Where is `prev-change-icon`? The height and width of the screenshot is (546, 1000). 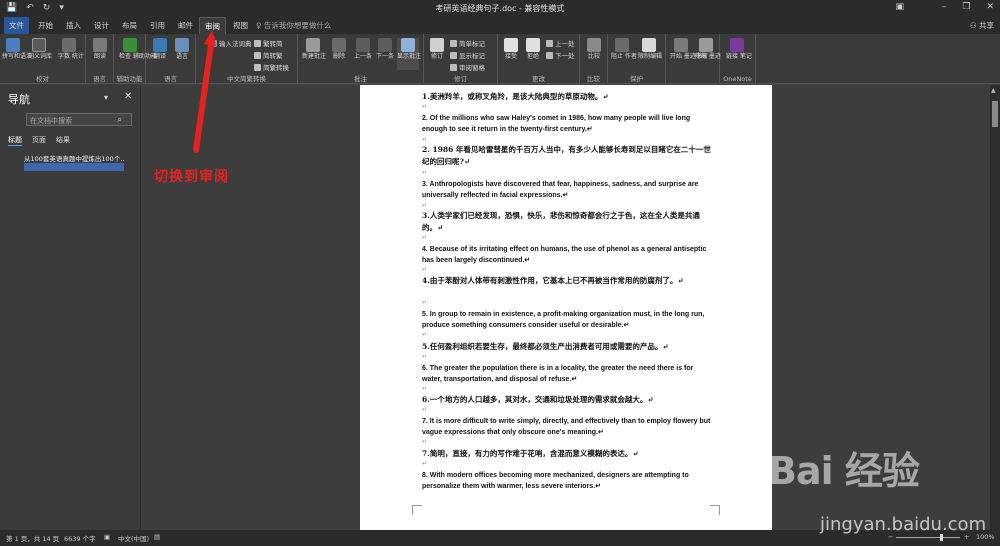 prev-change-icon is located at coordinates (549, 43).